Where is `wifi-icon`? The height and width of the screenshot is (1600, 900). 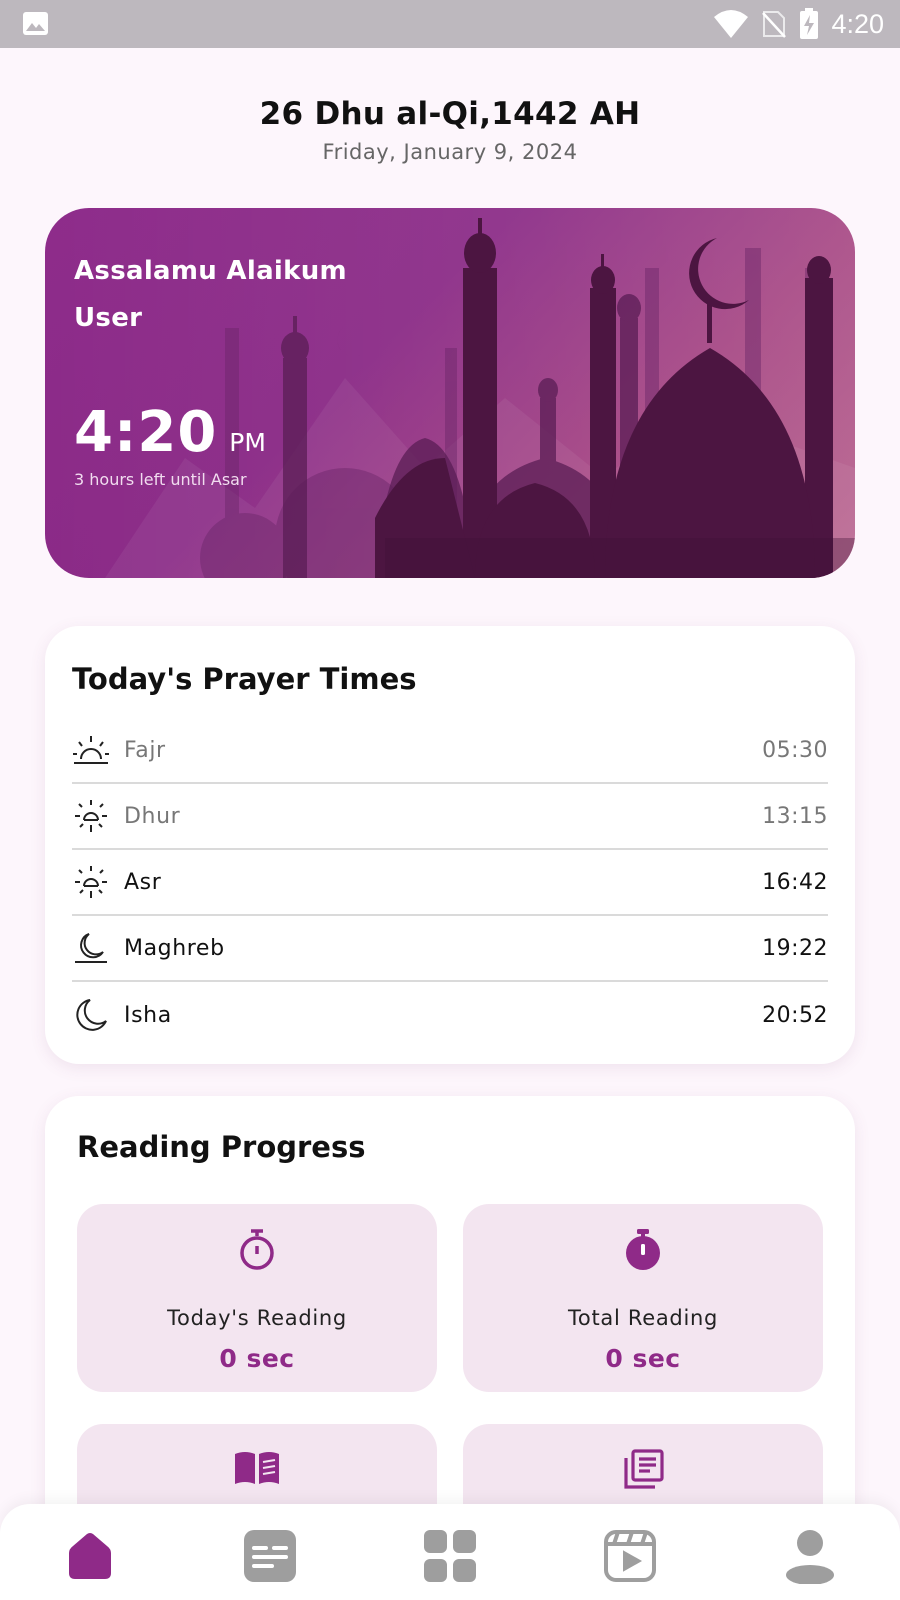
wifi-icon is located at coordinates (731, 24).